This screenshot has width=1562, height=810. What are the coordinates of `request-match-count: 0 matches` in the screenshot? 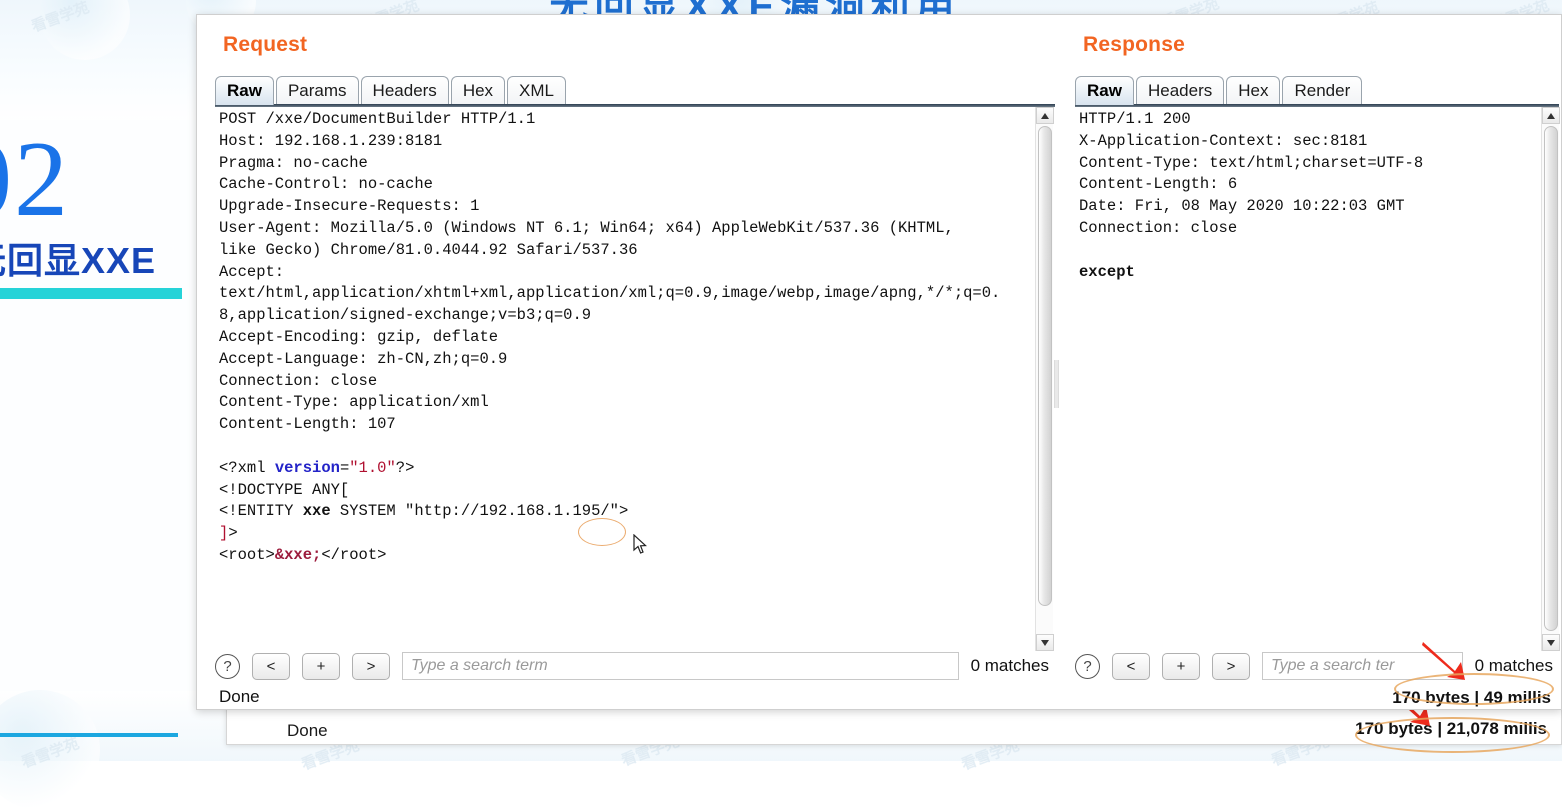 It's located at (1009, 665).